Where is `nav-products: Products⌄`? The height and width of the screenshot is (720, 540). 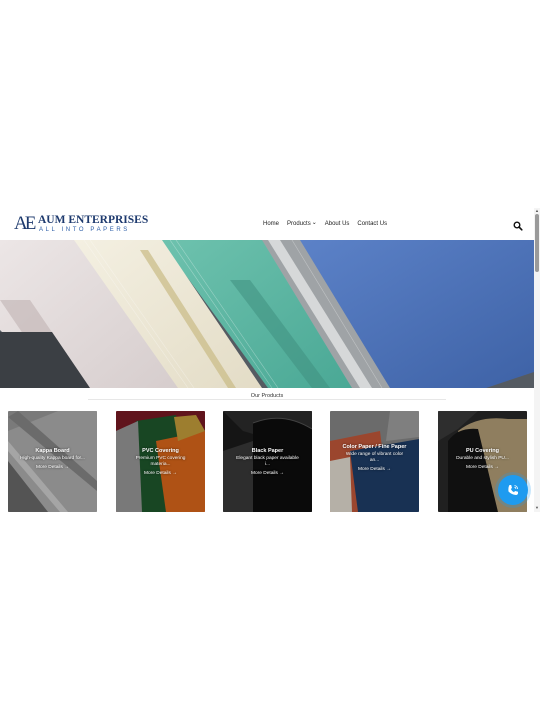 nav-products: Products⌄ is located at coordinates (302, 224).